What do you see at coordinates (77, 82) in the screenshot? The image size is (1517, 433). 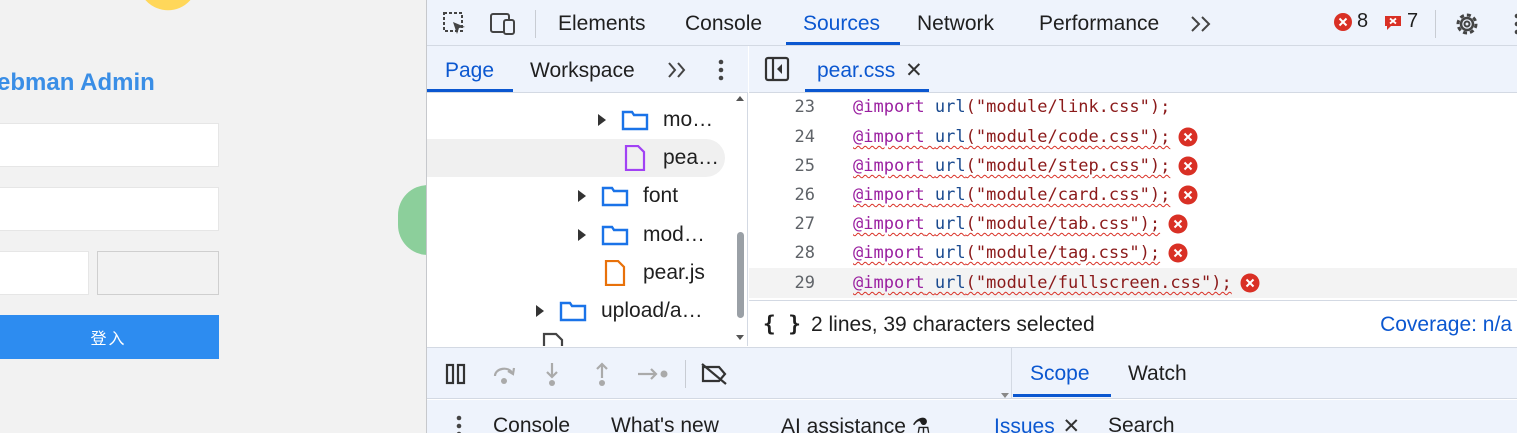 I see `page-title: ebman Admin` at bounding box center [77, 82].